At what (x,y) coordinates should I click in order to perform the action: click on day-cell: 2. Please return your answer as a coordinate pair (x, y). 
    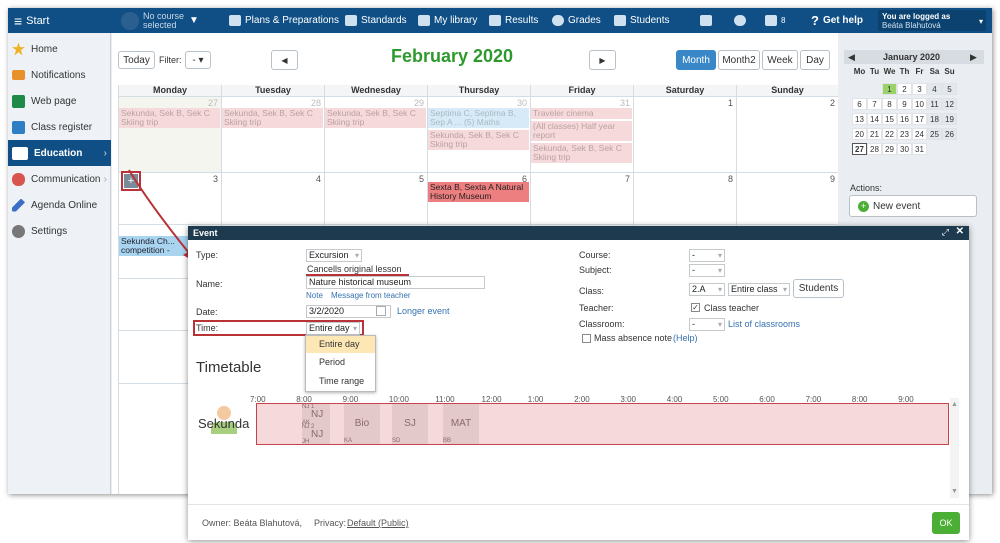
    Looking at the image, I should click on (787, 134).